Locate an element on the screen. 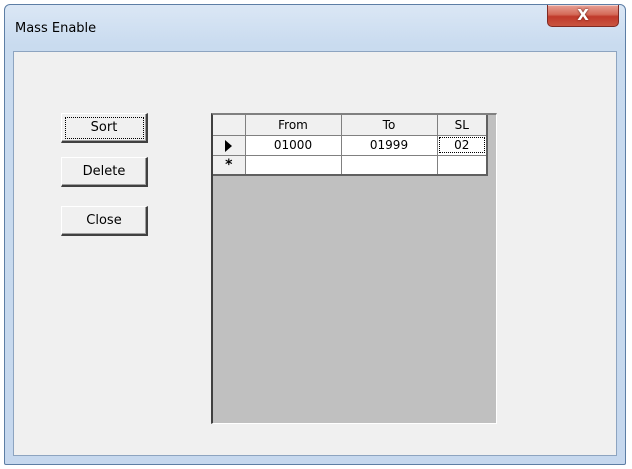 The height and width of the screenshot is (469, 632). sort-button-label: Sort is located at coordinates (104, 127).